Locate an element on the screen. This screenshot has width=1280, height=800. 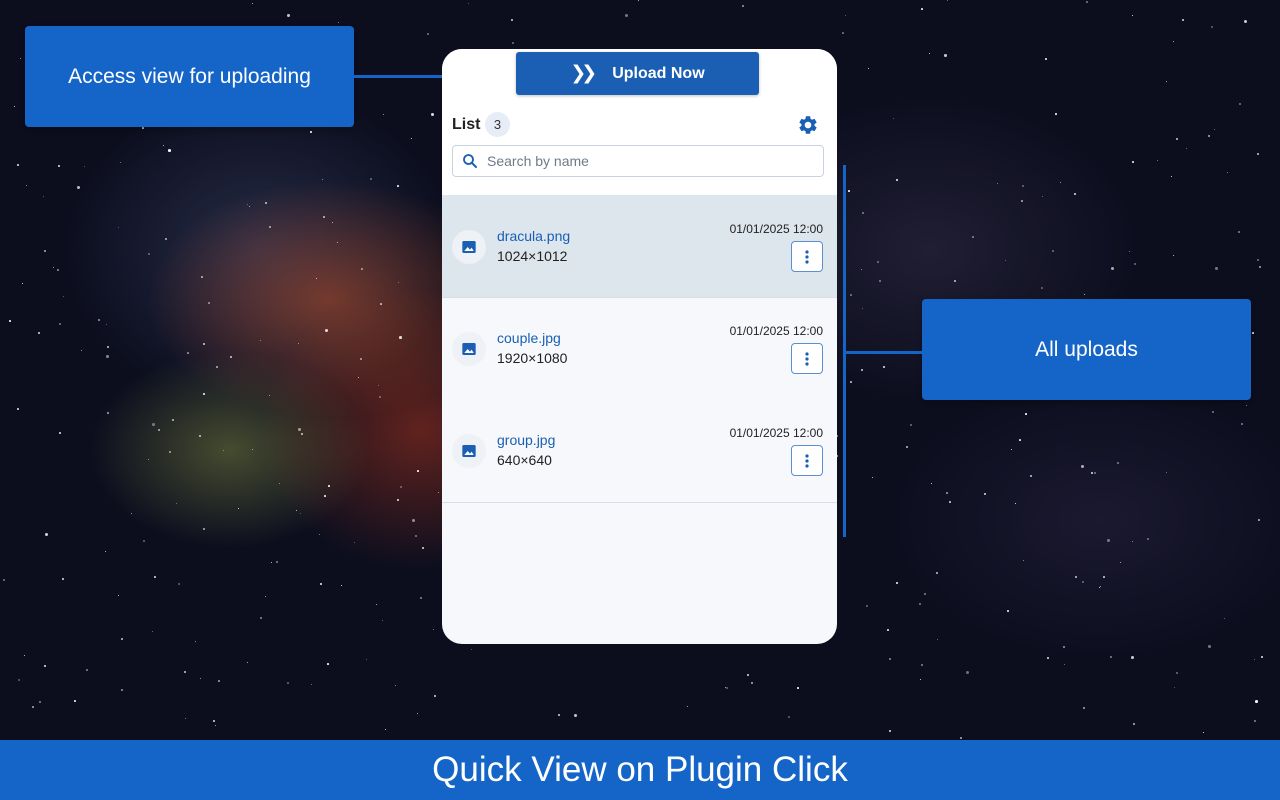
gear-icon is located at coordinates (808, 125).